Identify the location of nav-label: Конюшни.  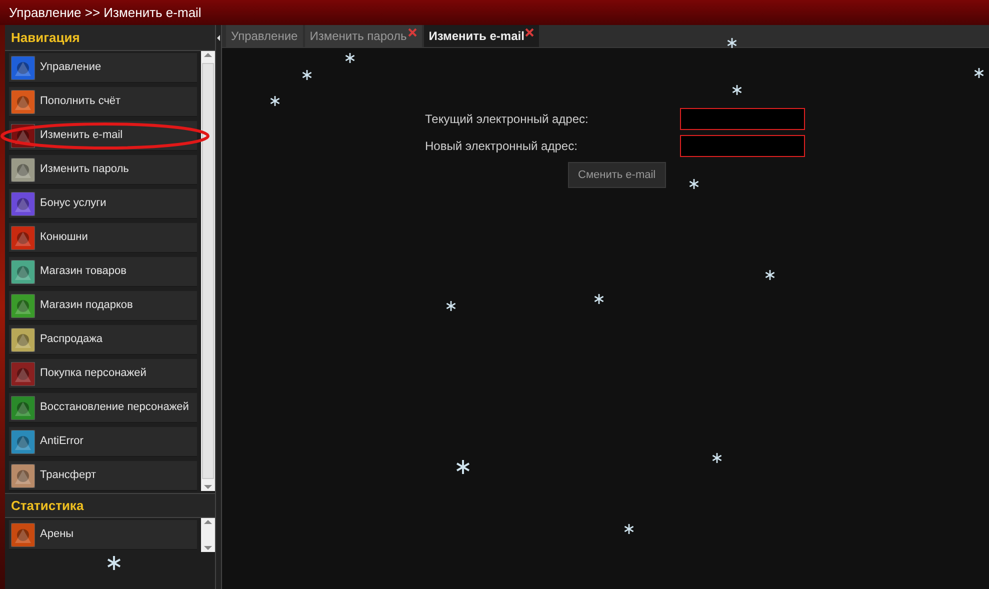
(64, 238).